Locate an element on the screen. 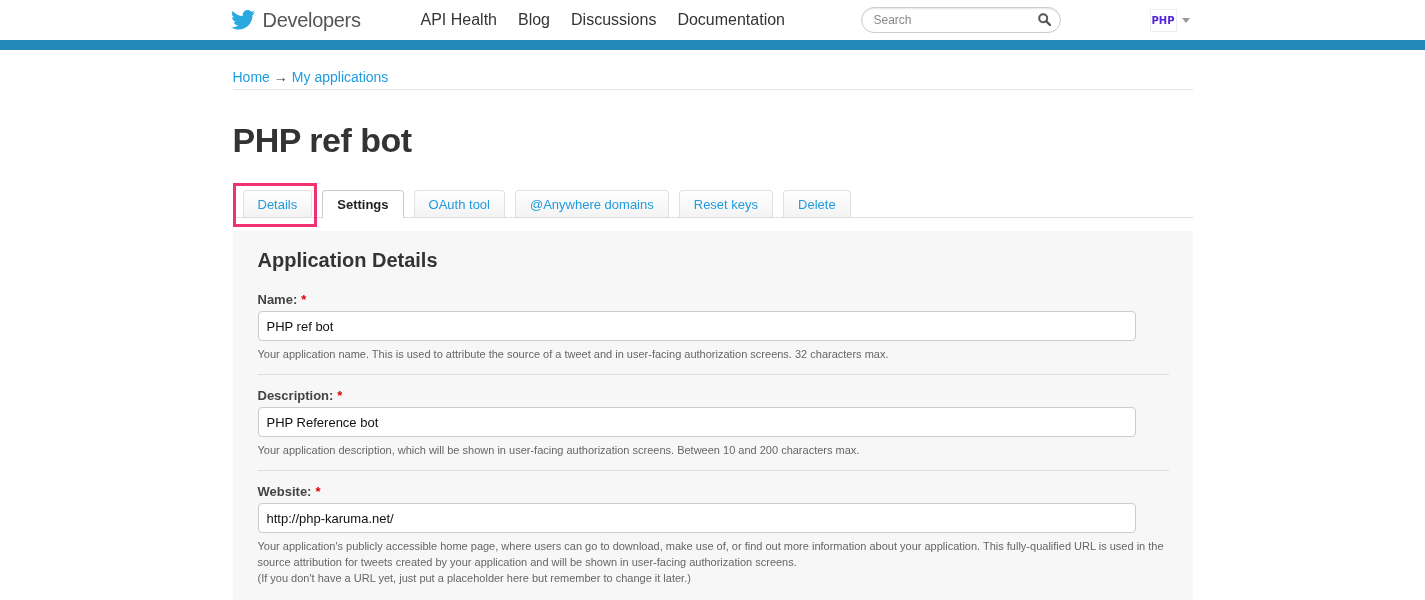  nav-link: Documentation is located at coordinates (731, 20).